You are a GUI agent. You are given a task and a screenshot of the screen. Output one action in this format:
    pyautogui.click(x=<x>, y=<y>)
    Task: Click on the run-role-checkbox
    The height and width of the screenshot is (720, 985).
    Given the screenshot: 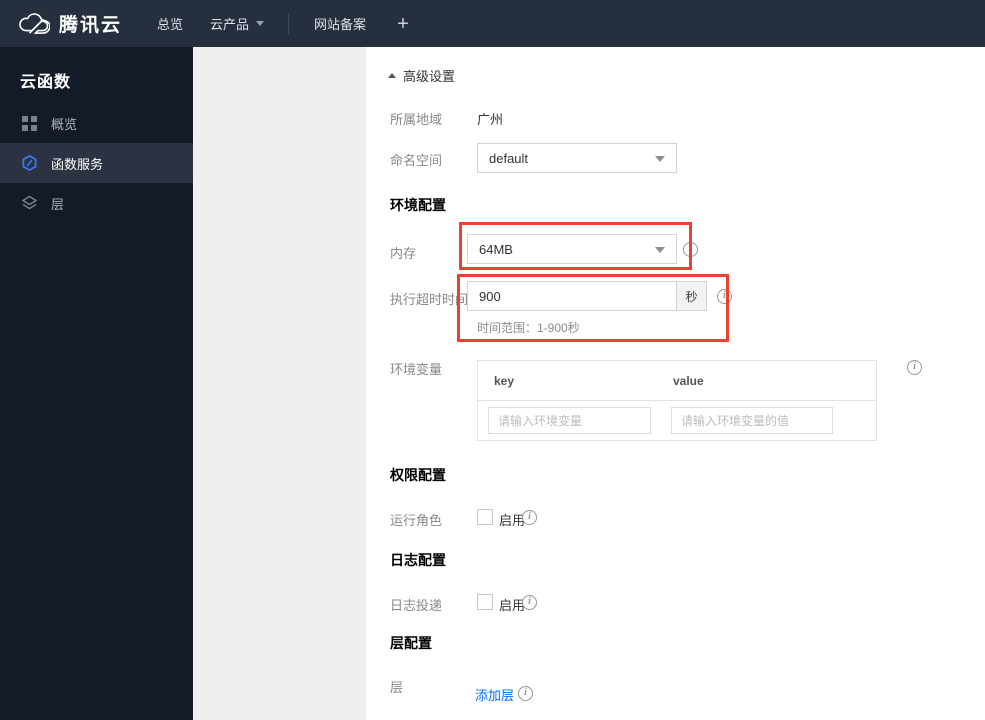 What is the action you would take?
    pyautogui.click(x=485, y=517)
    